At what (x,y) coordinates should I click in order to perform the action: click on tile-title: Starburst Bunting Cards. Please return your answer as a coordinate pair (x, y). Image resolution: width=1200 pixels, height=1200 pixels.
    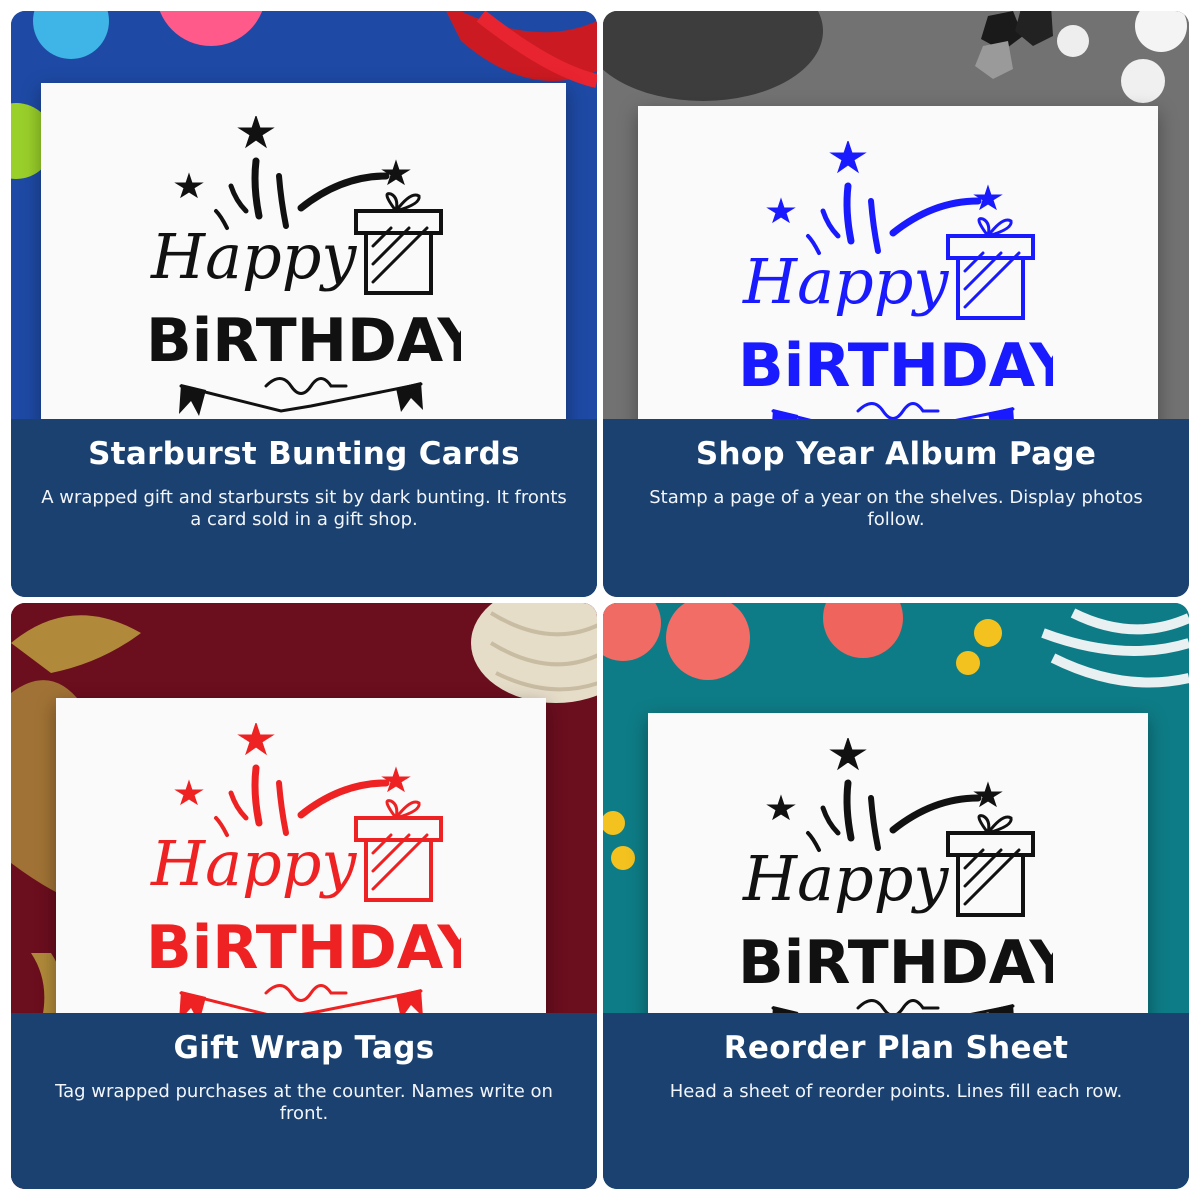
    Looking at the image, I should click on (304, 454).